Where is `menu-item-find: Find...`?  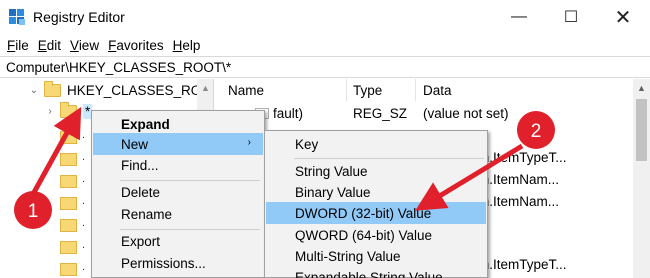
menu-item-find: Find... is located at coordinates (178, 165).